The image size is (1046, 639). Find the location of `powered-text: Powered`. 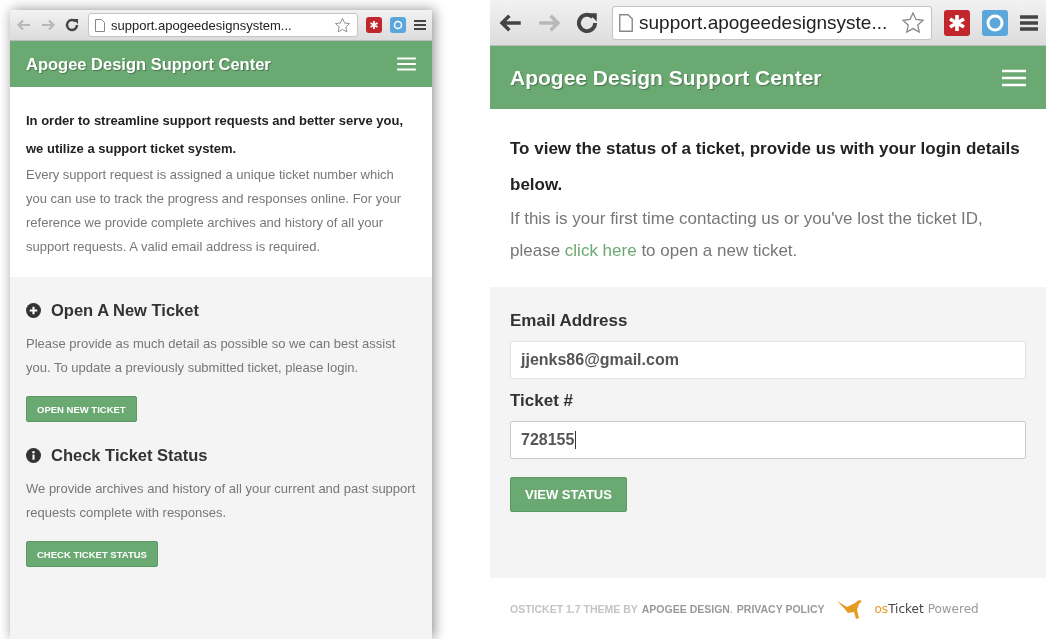

powered-text: Powered is located at coordinates (953, 608).